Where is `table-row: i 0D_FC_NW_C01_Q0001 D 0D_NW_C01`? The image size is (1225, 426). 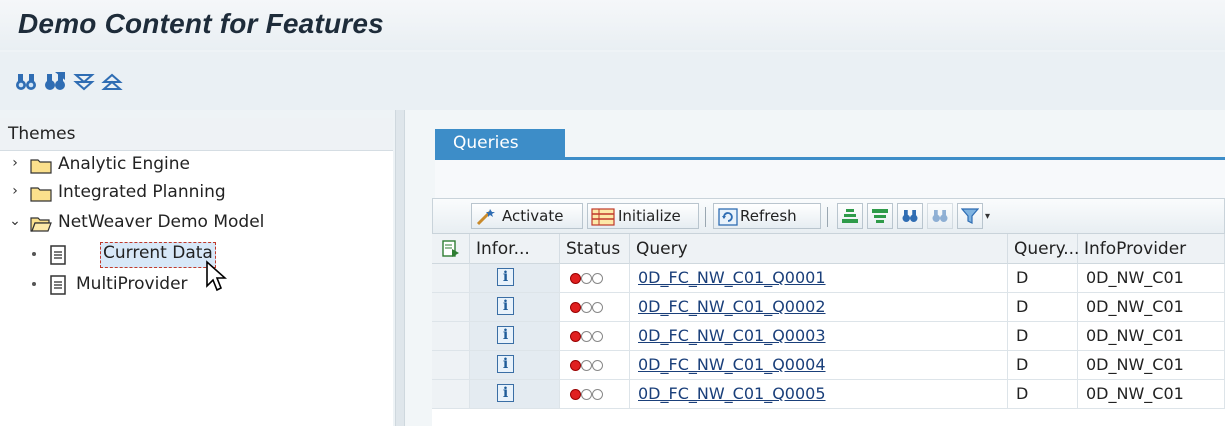 table-row: i 0D_FC_NW_C01_Q0001 D 0D_NW_C01 is located at coordinates (828, 278).